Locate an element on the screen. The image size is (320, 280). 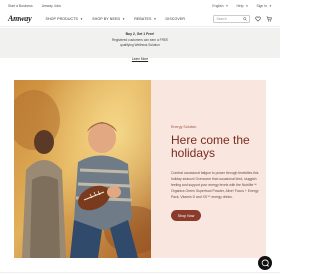
chat-icon is located at coordinates (265, 263).